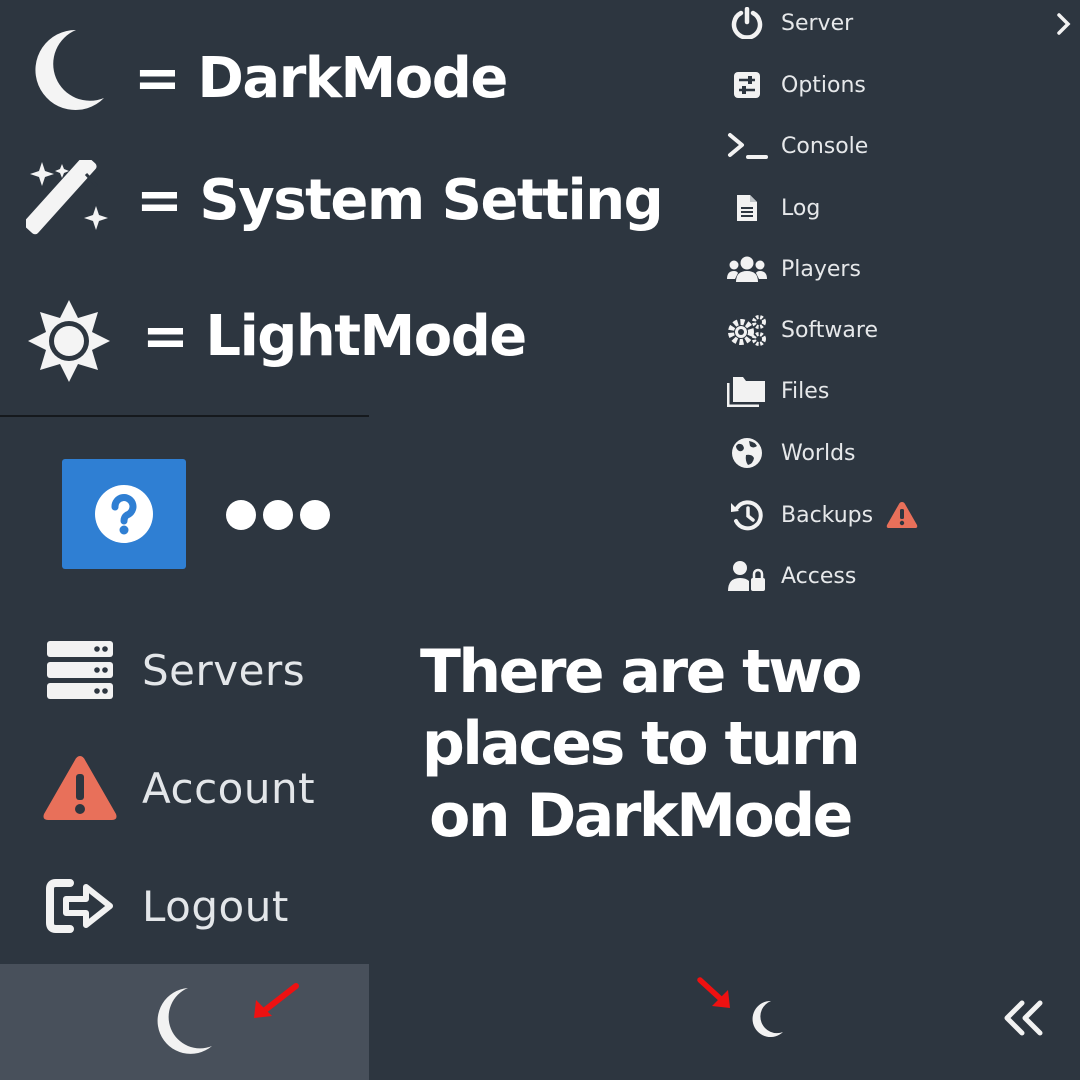 The image size is (1080, 1080). Describe the element at coordinates (747, 515) in the screenshot. I see `history-icon` at that location.